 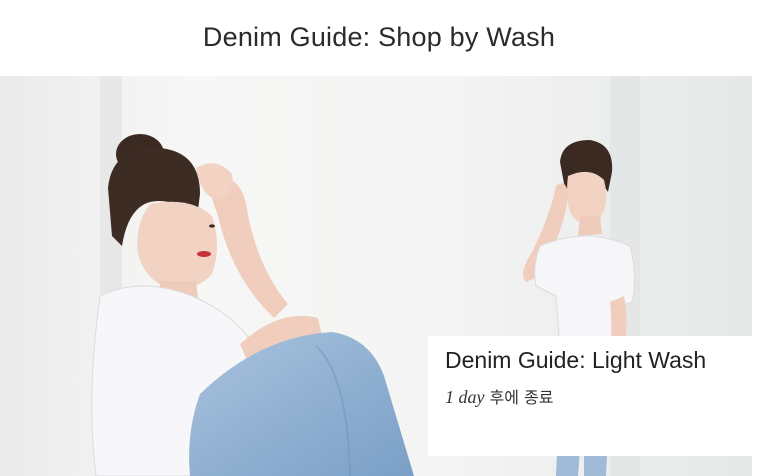 I want to click on collection-card: Denim Guide: Light Wash 1 day 후에 종료, so click(x=590, y=396).